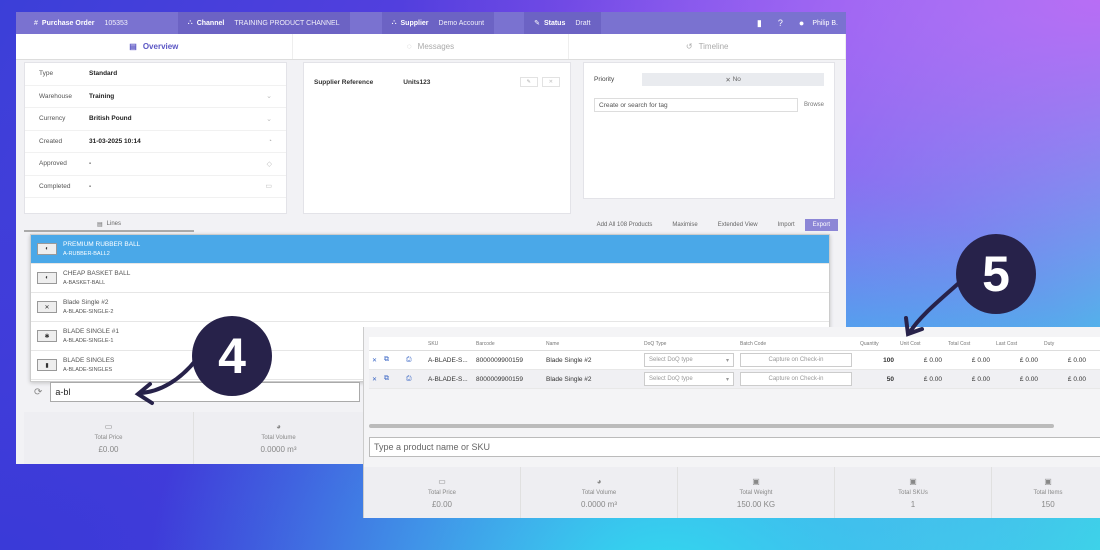  Describe the element at coordinates (877, 379) in the screenshot. I see `quantity-field: 50` at that location.